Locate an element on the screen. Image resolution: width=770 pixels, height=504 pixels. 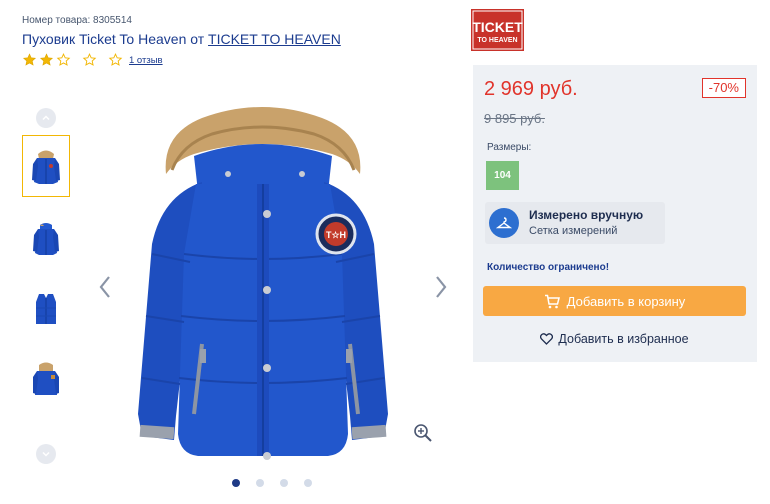
jacket-patch-text: T☆H is located at coordinates (336, 235).